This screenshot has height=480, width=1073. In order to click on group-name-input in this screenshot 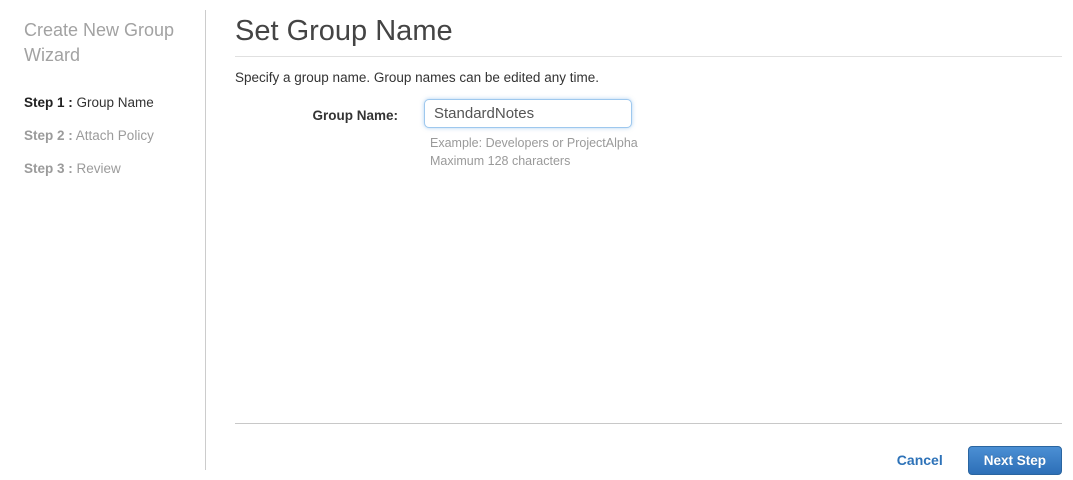, I will do `click(528, 113)`.